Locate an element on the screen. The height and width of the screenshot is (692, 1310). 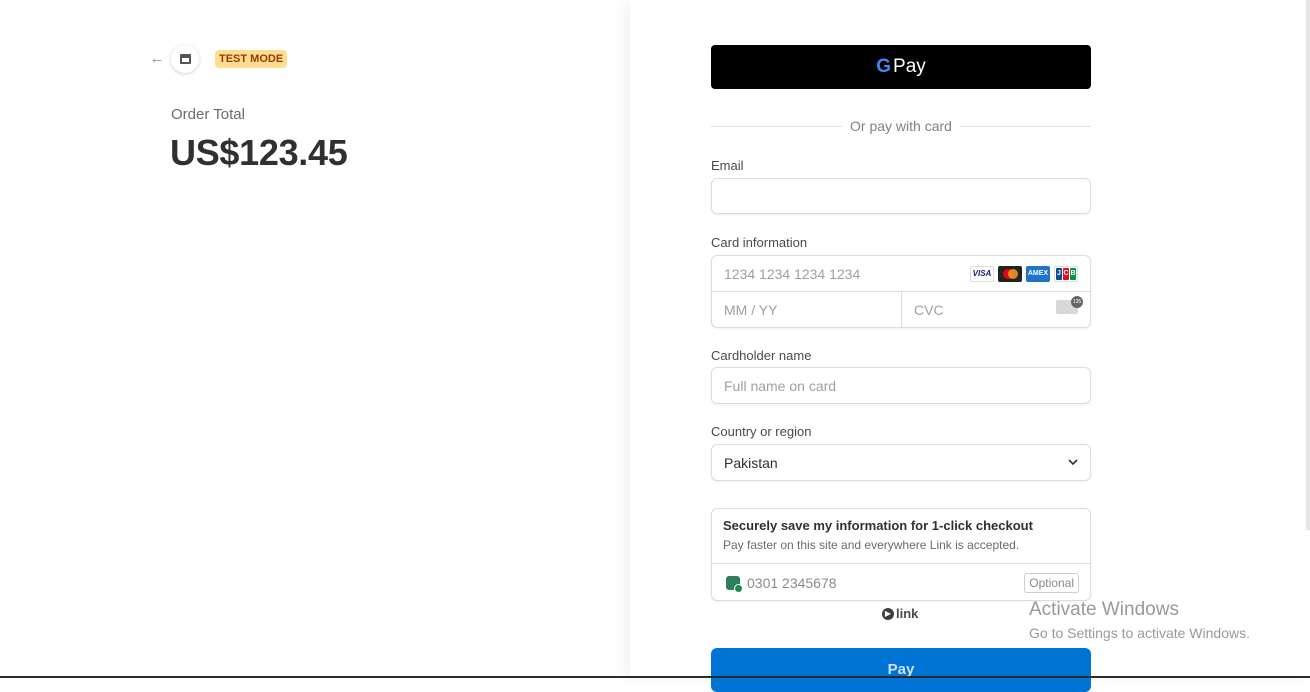
link-logo-text: link is located at coordinates (907, 613).